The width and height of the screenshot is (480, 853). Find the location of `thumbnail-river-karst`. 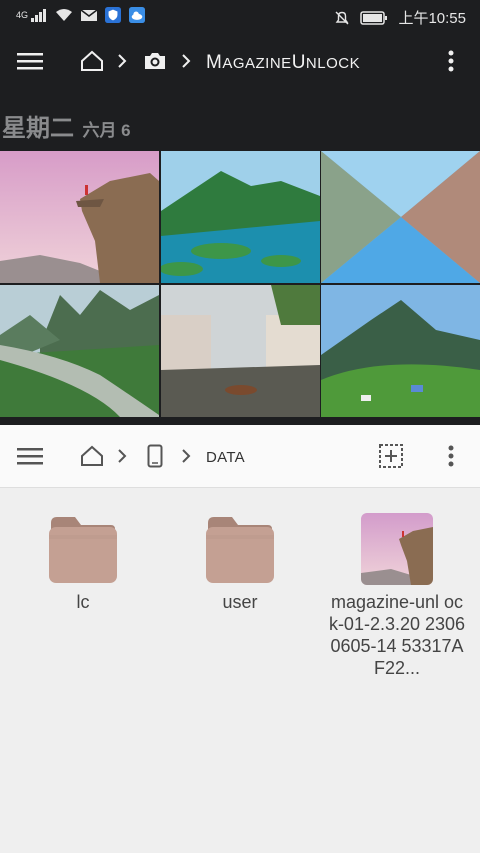

thumbnail-river-karst is located at coordinates (79, 351).